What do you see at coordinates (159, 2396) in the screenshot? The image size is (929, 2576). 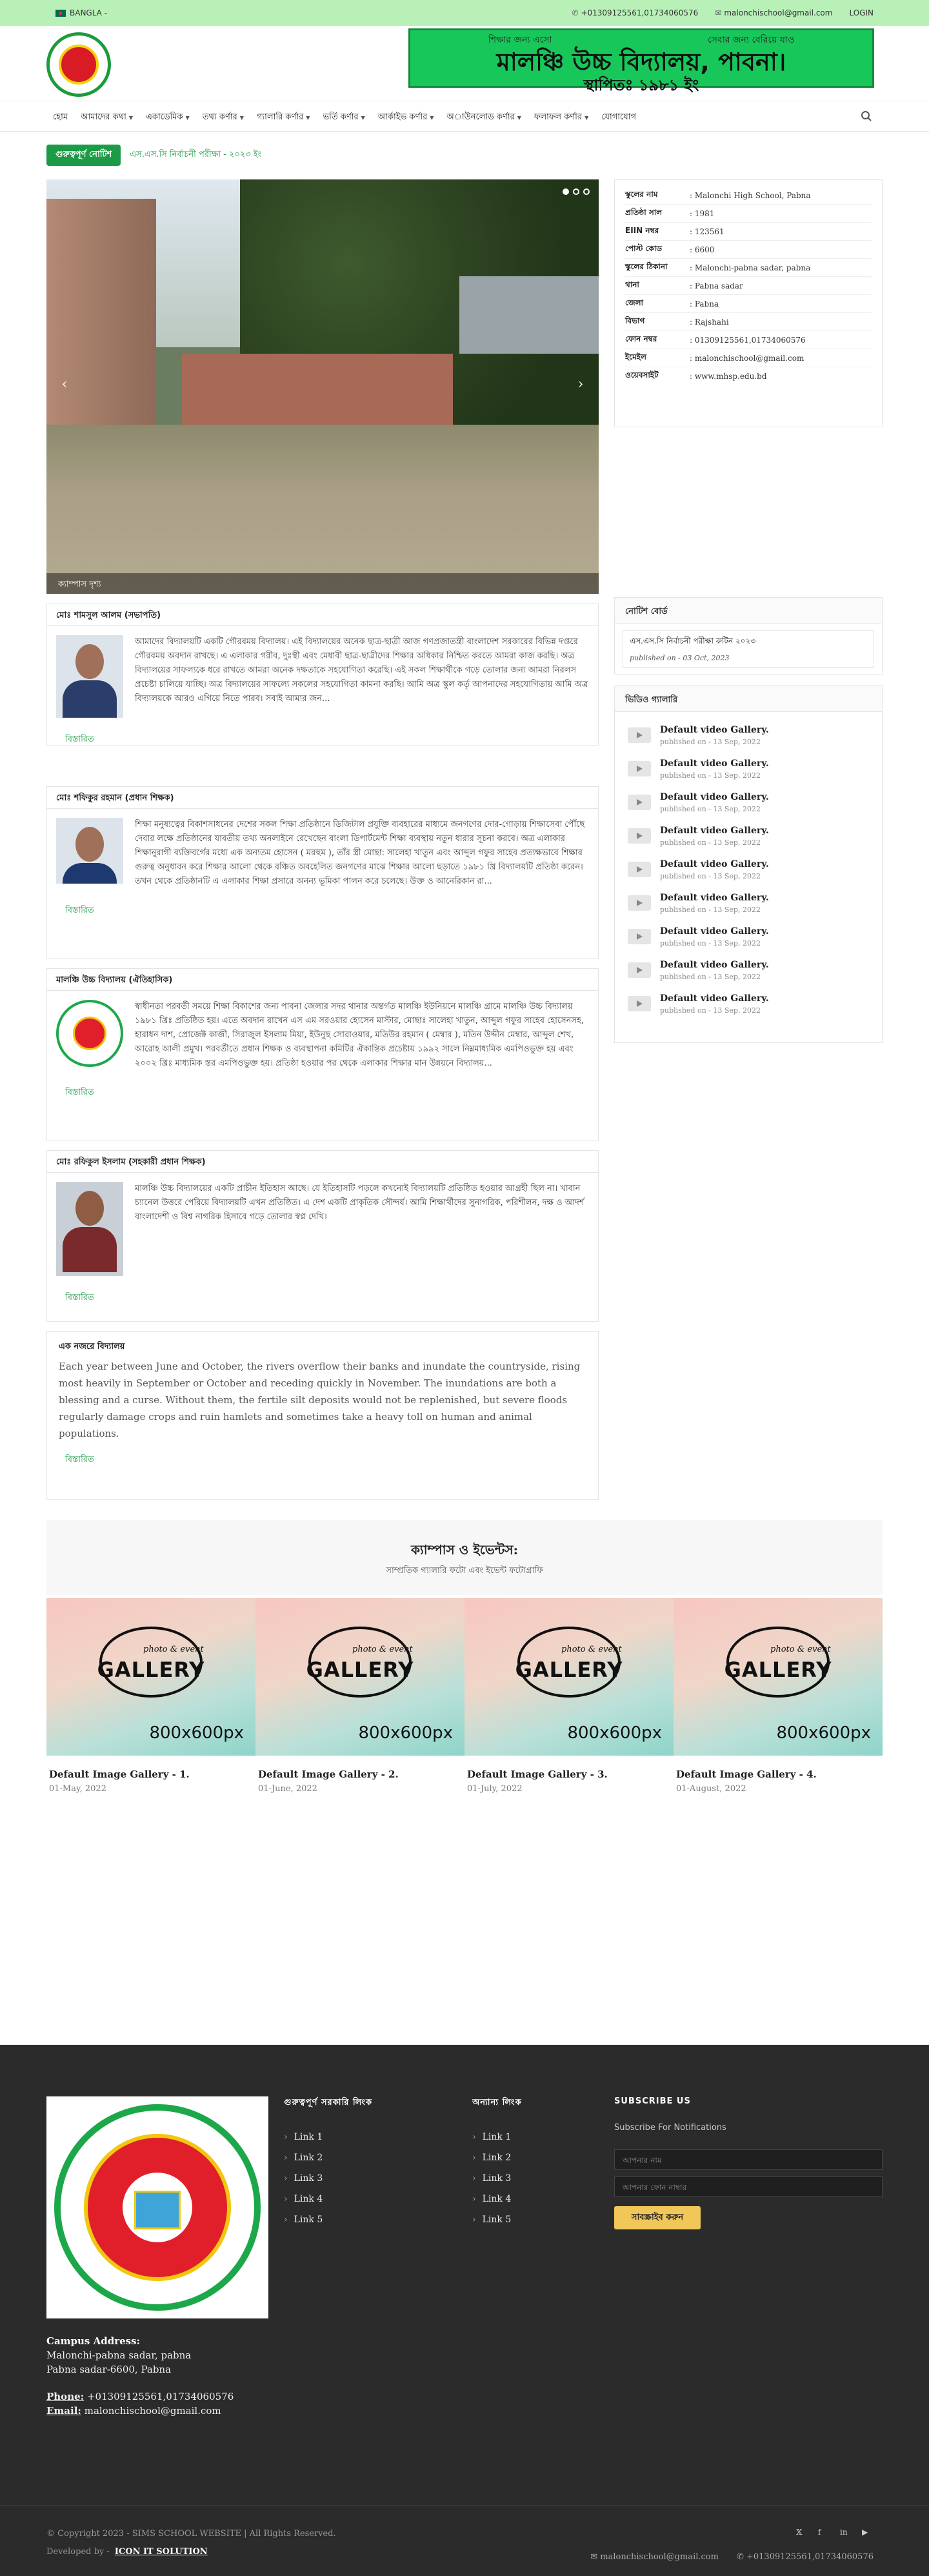 I see `footer-phone: +01309125561,01734060576` at bounding box center [159, 2396].